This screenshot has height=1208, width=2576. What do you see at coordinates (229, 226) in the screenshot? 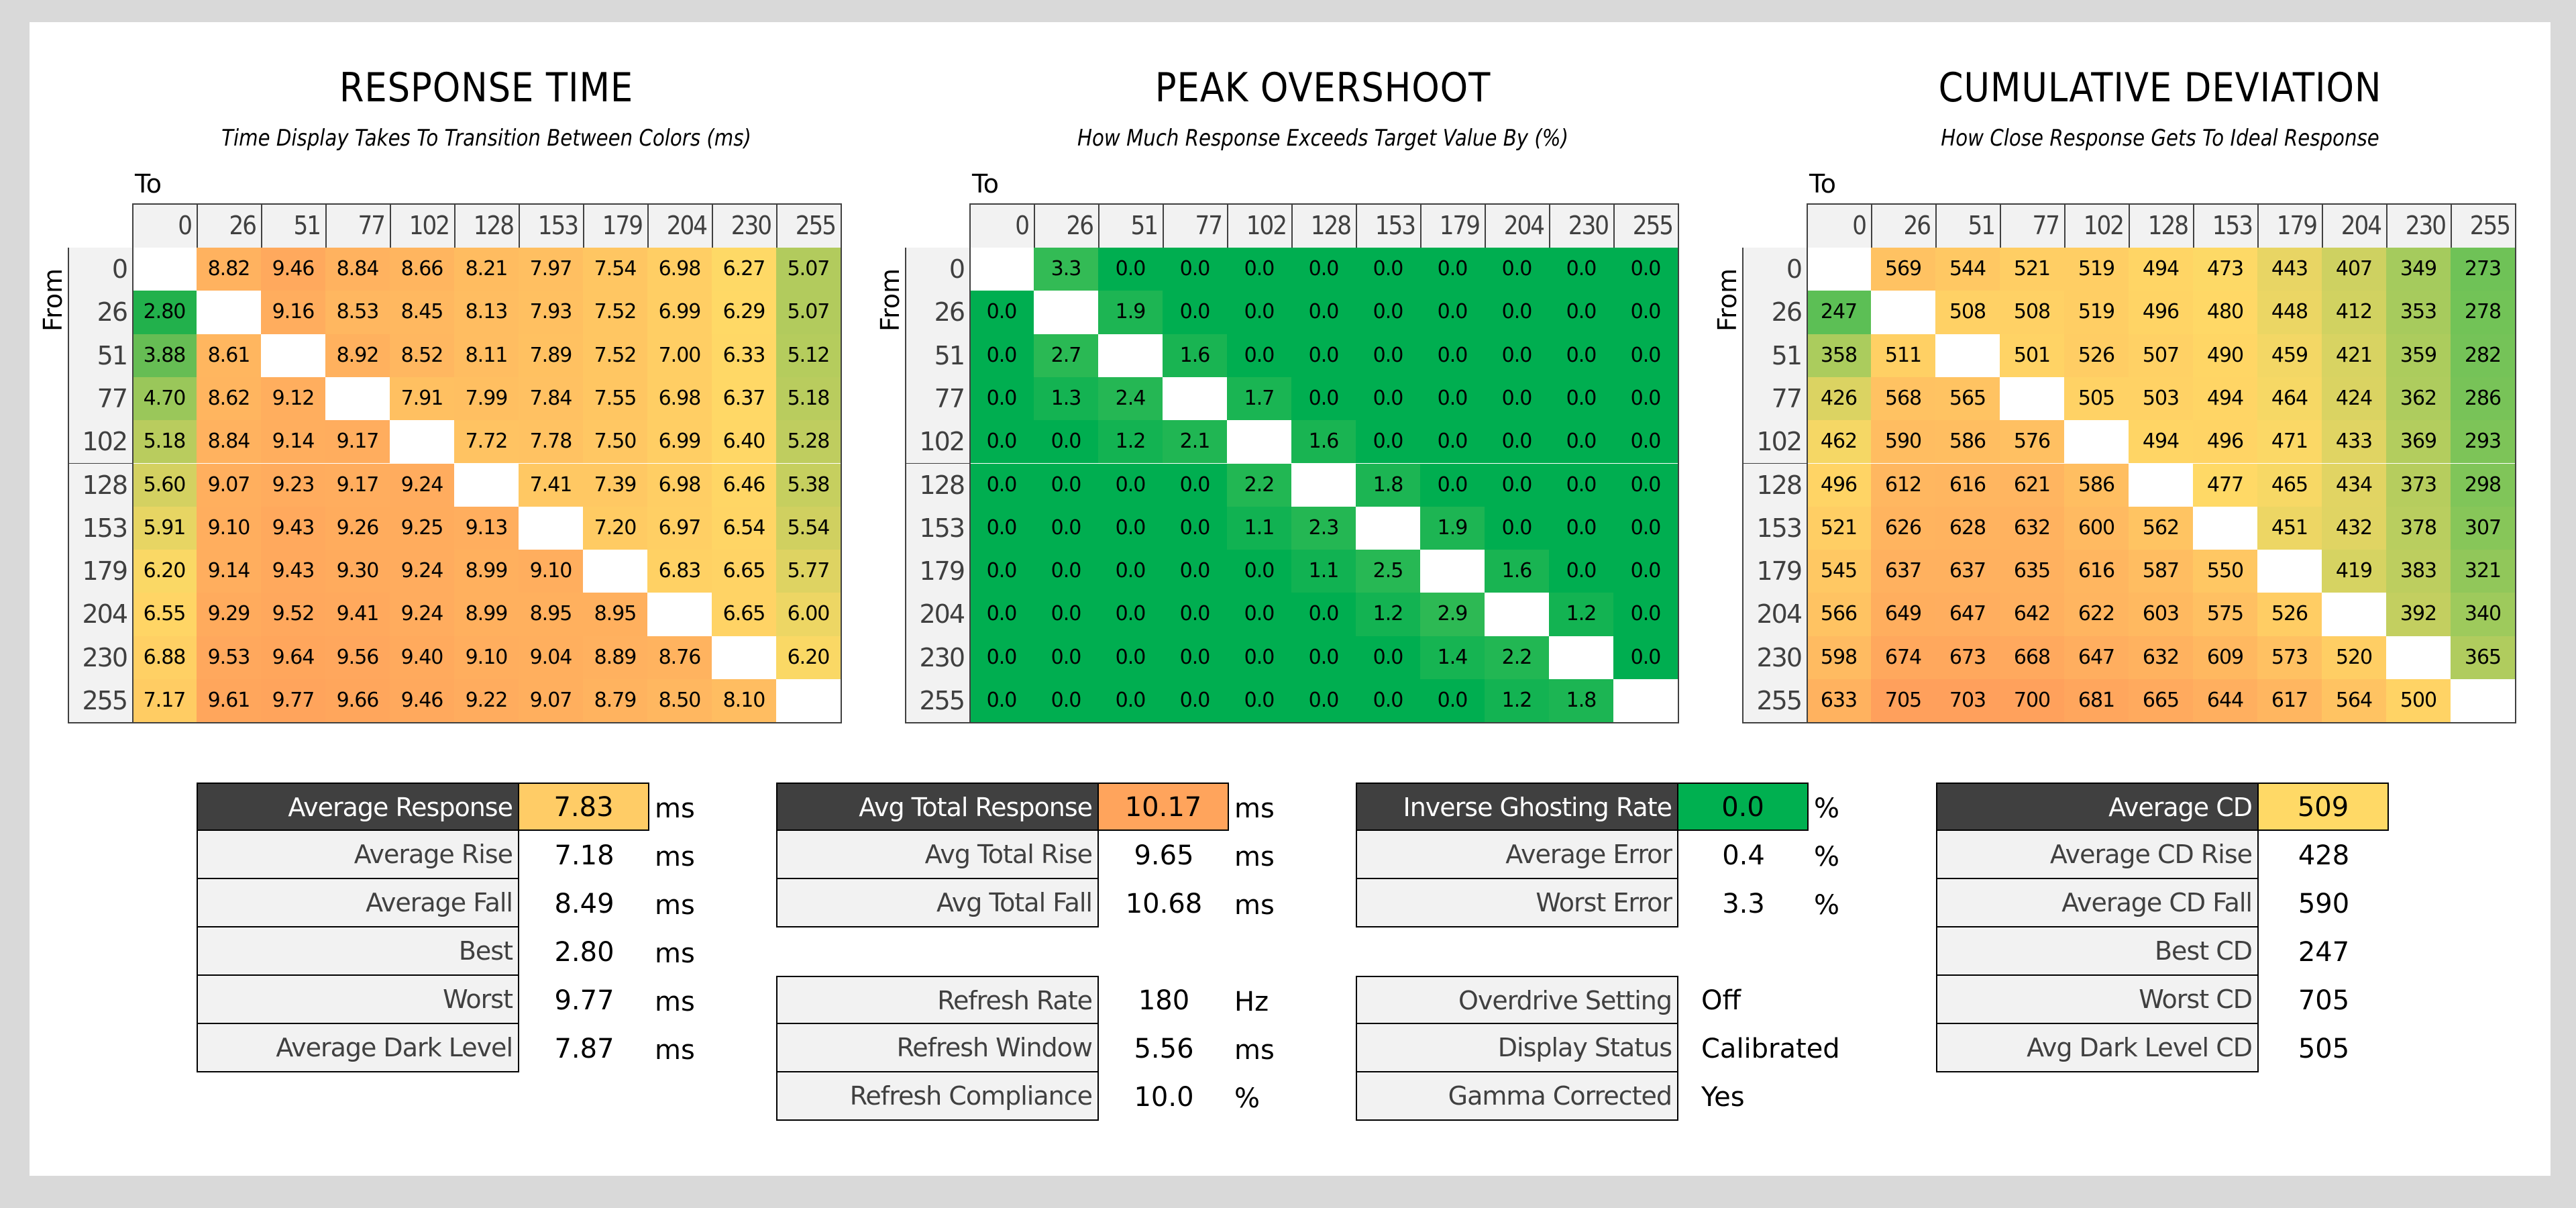
I see `column-header: 26` at bounding box center [229, 226].